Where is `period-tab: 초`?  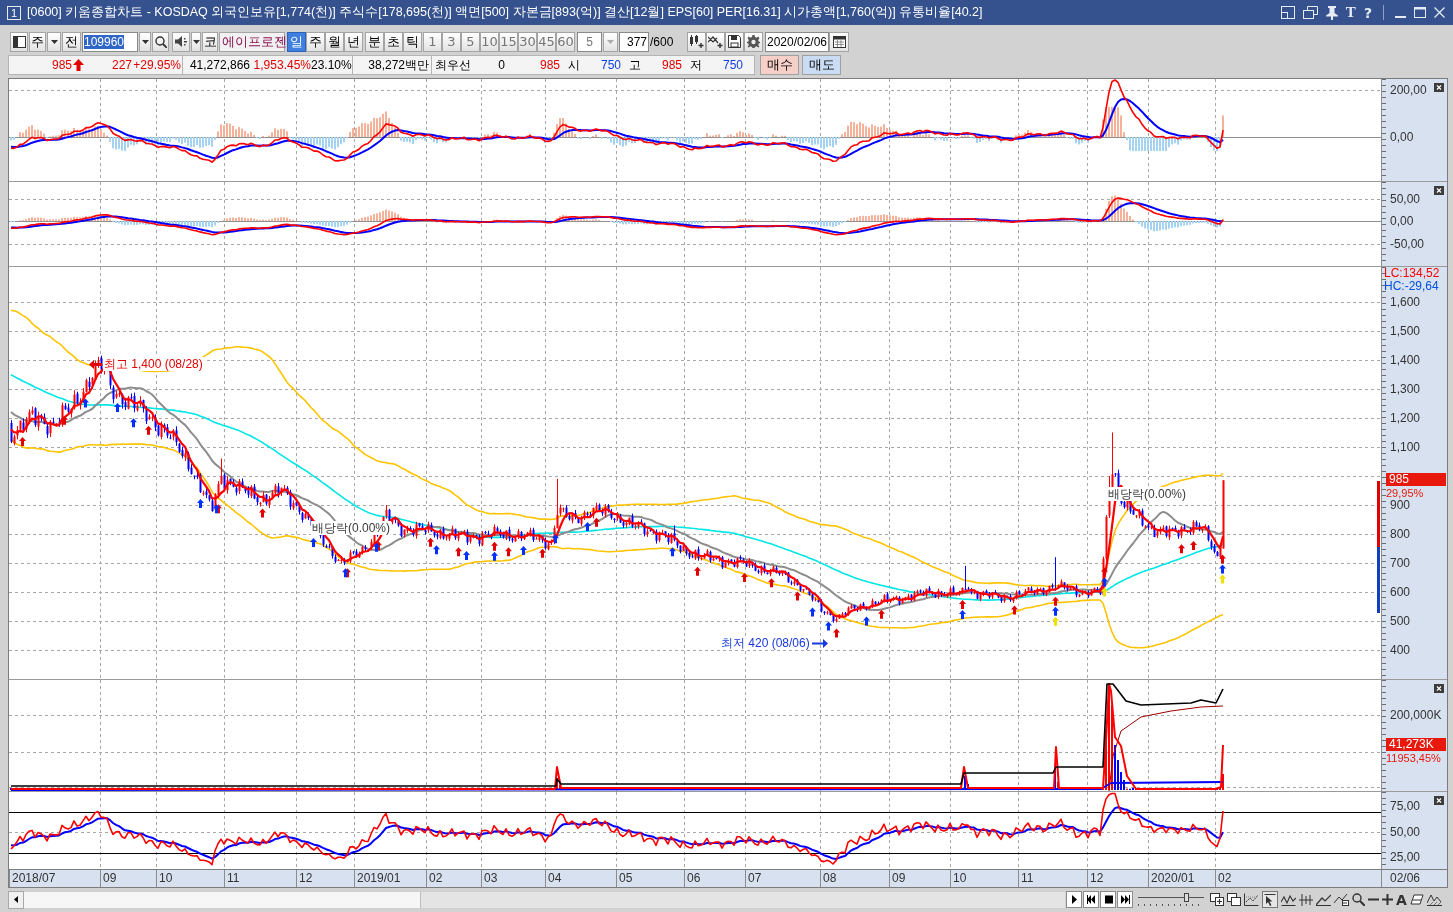 period-tab: 초 is located at coordinates (393, 41).